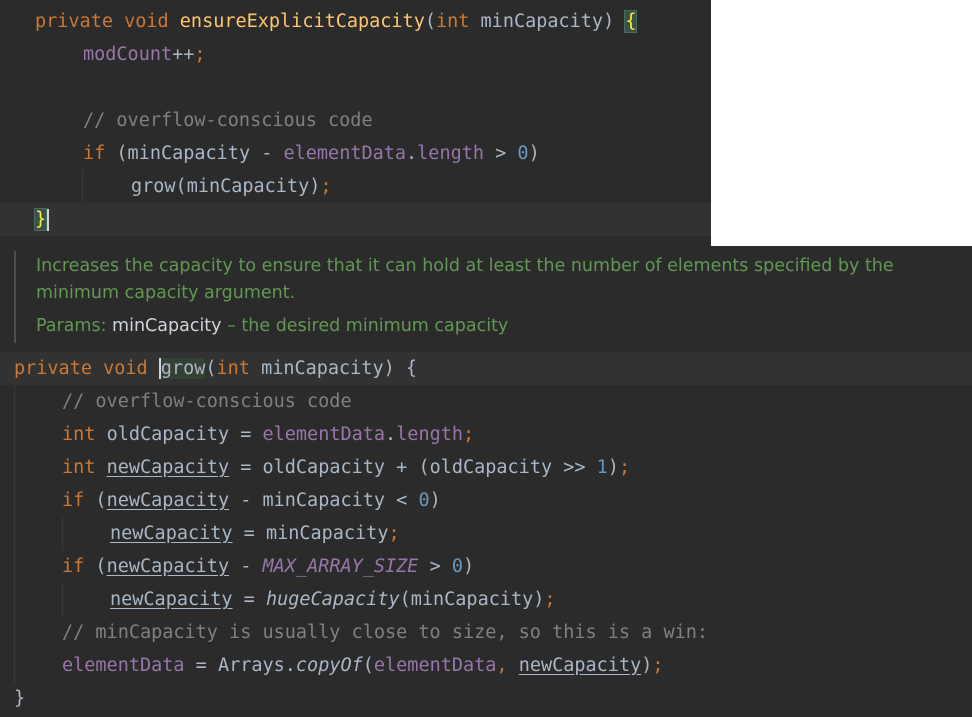 Image resolution: width=972 pixels, height=717 pixels. I want to click on code-token: =, so click(249, 599).